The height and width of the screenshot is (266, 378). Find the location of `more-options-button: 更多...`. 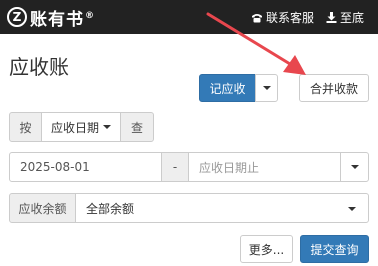

more-options-button: 更多... is located at coordinates (266, 249).